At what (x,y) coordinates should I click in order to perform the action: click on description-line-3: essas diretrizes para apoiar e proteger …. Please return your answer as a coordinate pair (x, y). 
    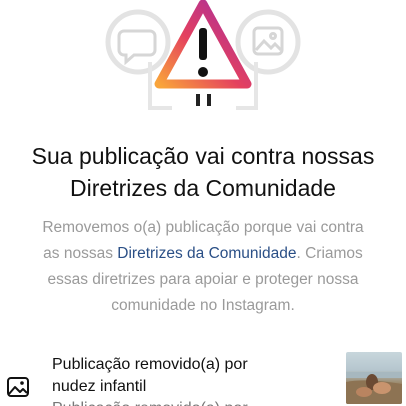
    Looking at the image, I should click on (203, 279).